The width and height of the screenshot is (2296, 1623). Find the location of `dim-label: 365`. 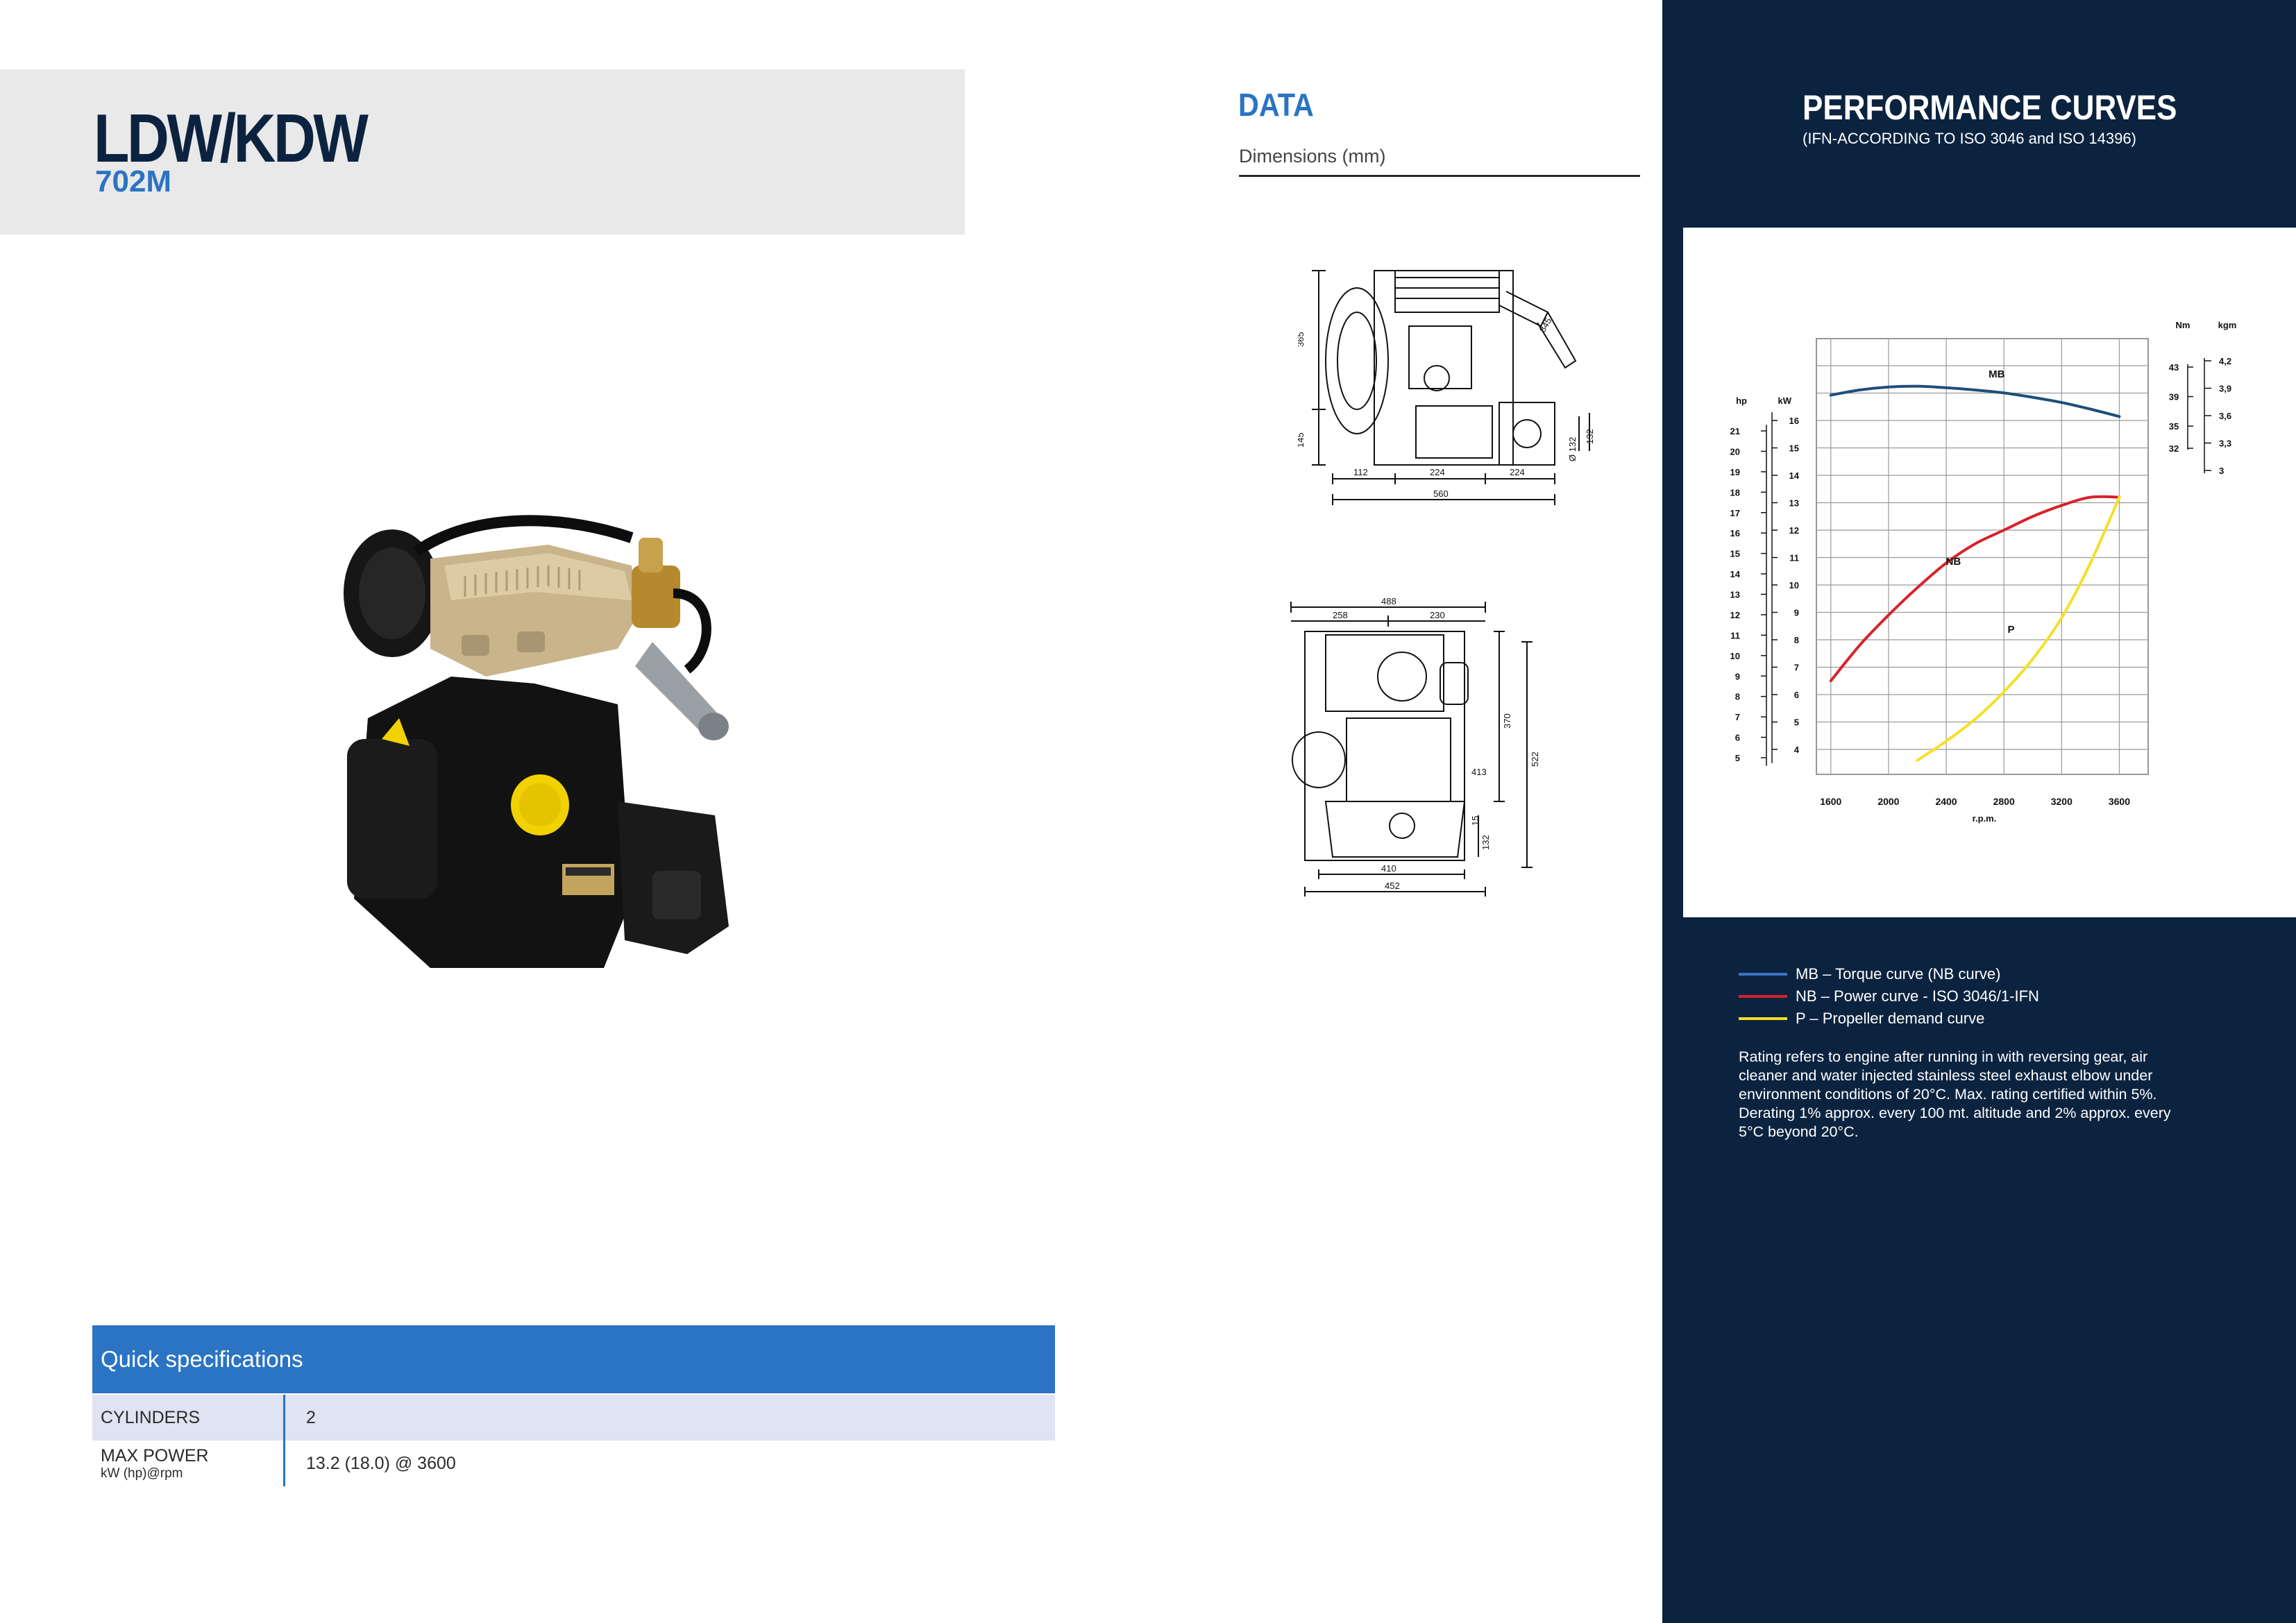

dim-label: 365 is located at coordinates (1302, 339).